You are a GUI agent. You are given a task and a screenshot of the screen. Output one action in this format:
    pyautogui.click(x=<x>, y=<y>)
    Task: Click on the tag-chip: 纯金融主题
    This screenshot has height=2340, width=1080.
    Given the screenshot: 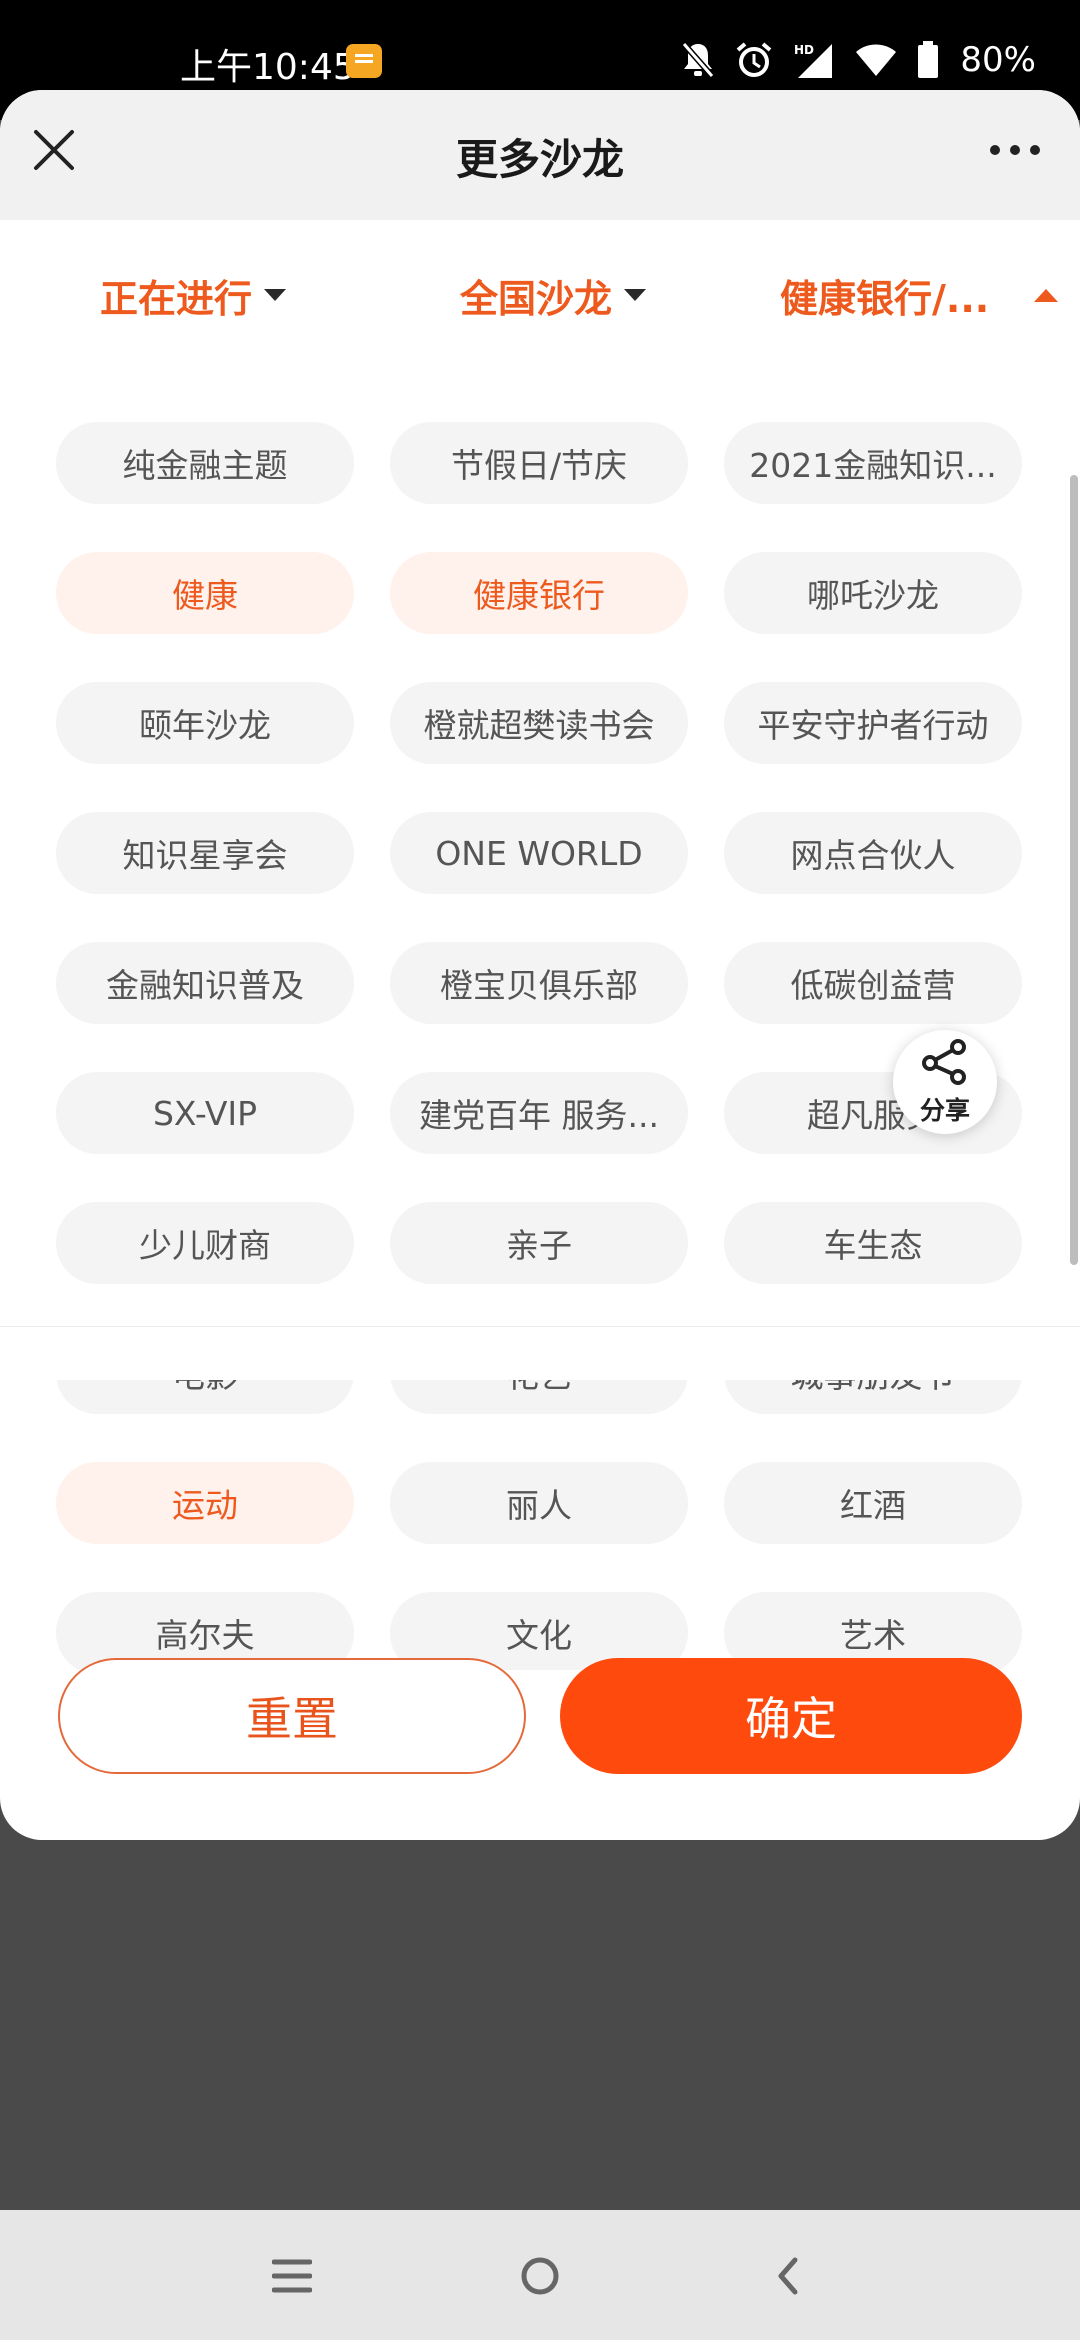 What is the action you would take?
    pyautogui.click(x=205, y=463)
    